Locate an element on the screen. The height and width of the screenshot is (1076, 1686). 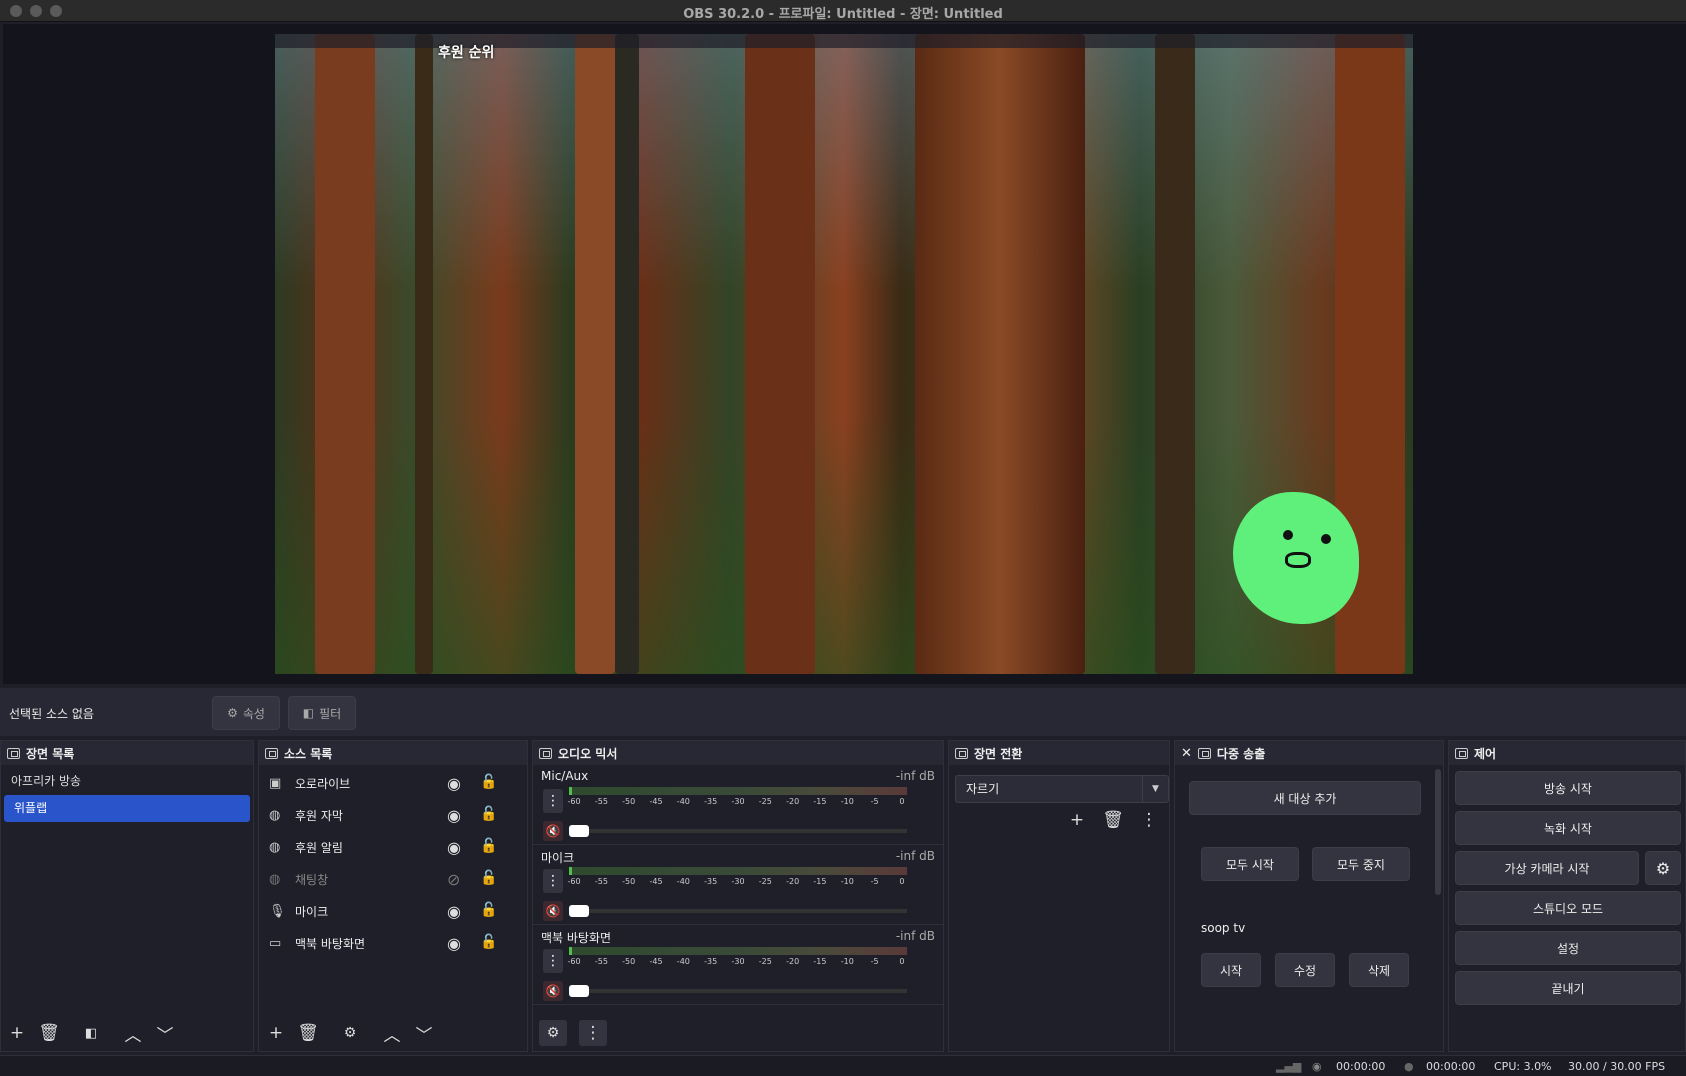
remove-scene-button: 🗑 is located at coordinates (49, 1033).